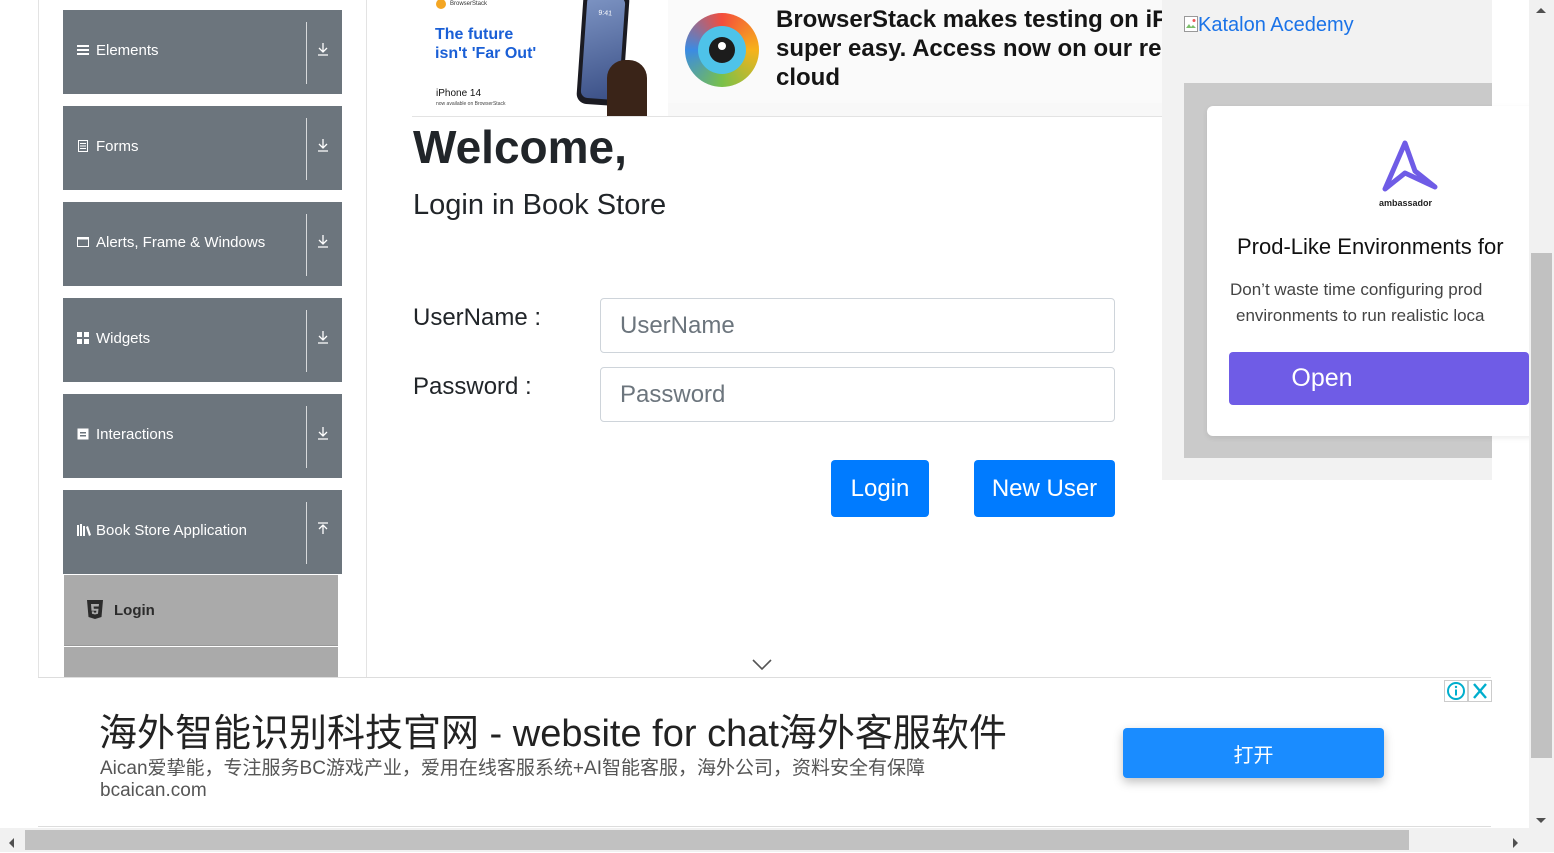 This screenshot has width=1554, height=853. I want to click on info-icon, so click(1456, 691).